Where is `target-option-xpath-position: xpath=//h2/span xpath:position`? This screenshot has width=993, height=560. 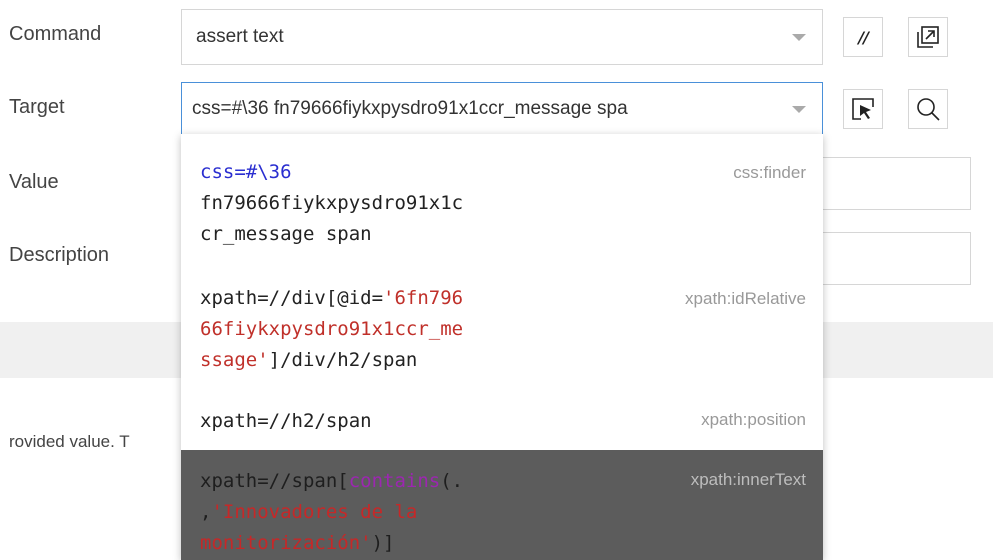
target-option-xpath-position: xpath=//h2/span xpath:position is located at coordinates (502, 424).